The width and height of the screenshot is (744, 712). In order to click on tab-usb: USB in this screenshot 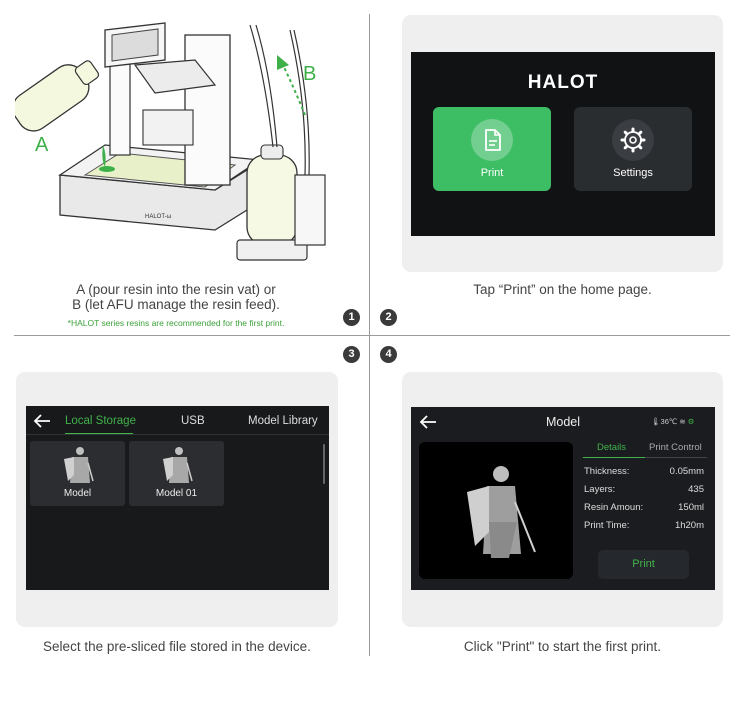, I will do `click(193, 421)`.